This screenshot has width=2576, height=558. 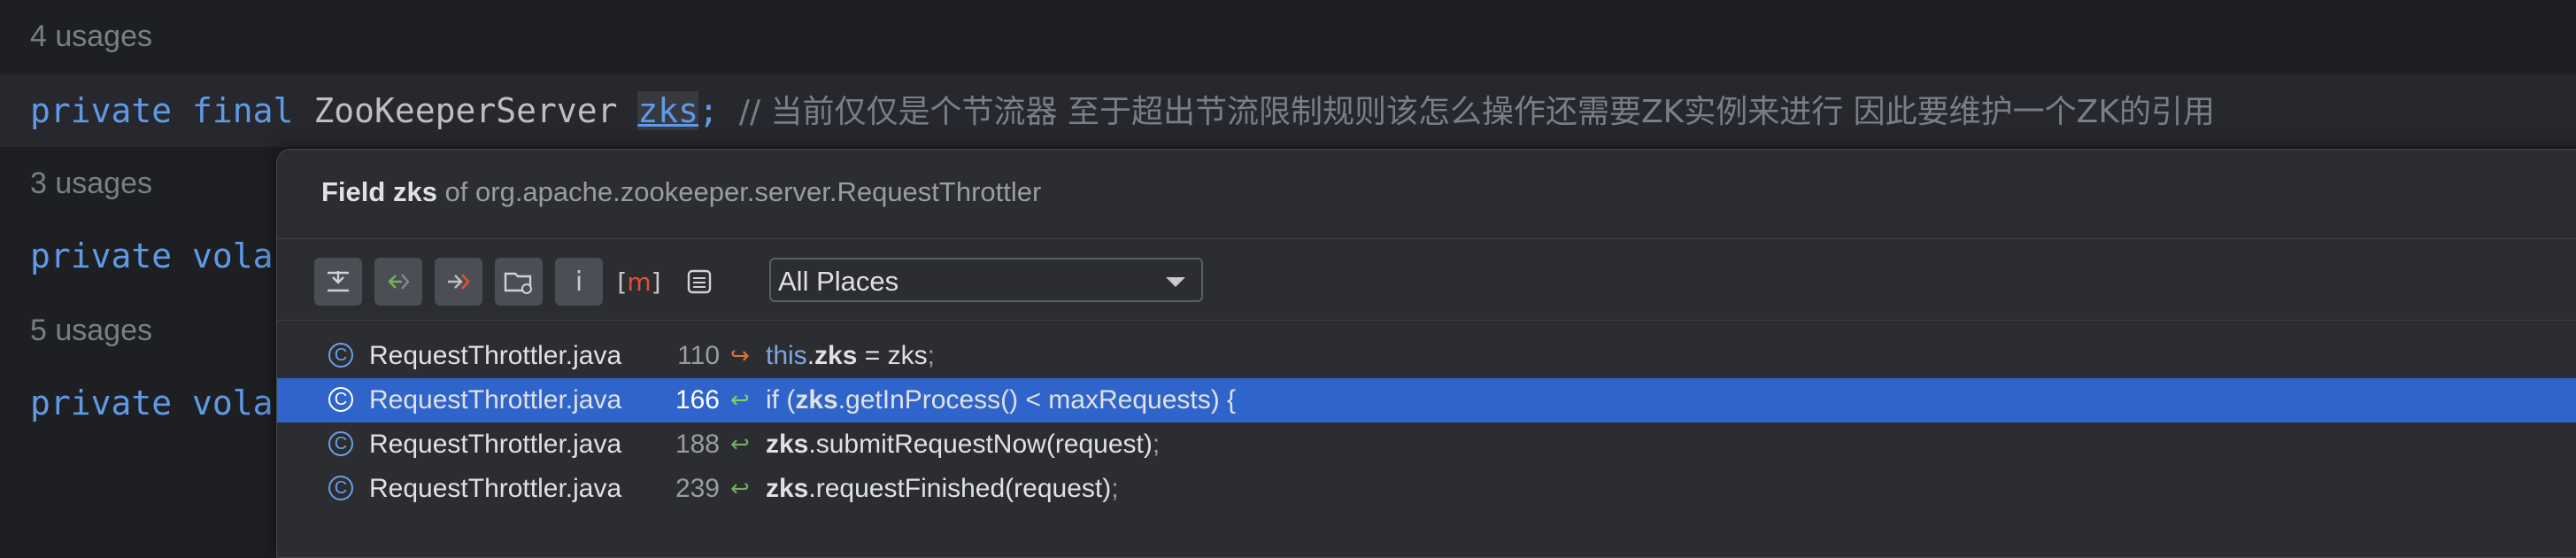 What do you see at coordinates (980, 445) in the screenshot?
I see `snippet-rest: .submitRequestNow(request)` at bounding box center [980, 445].